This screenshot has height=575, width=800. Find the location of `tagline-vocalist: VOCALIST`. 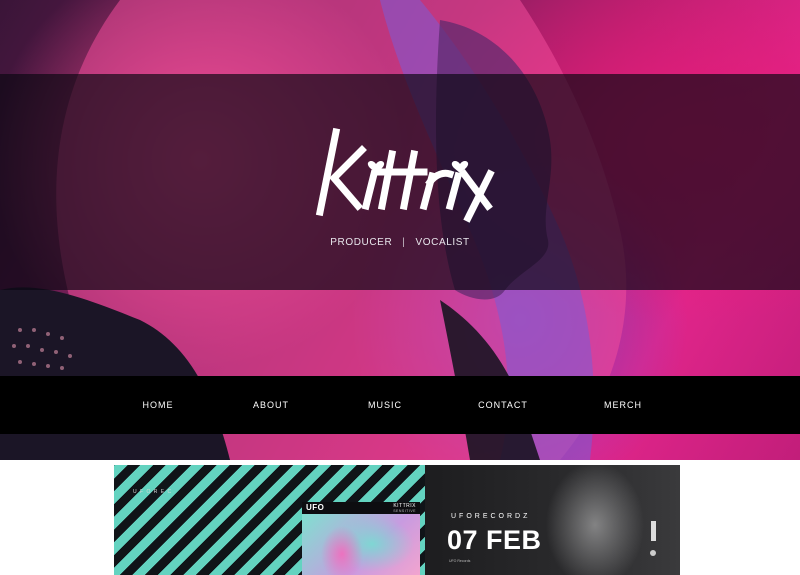

tagline-vocalist: VOCALIST is located at coordinates (442, 242).